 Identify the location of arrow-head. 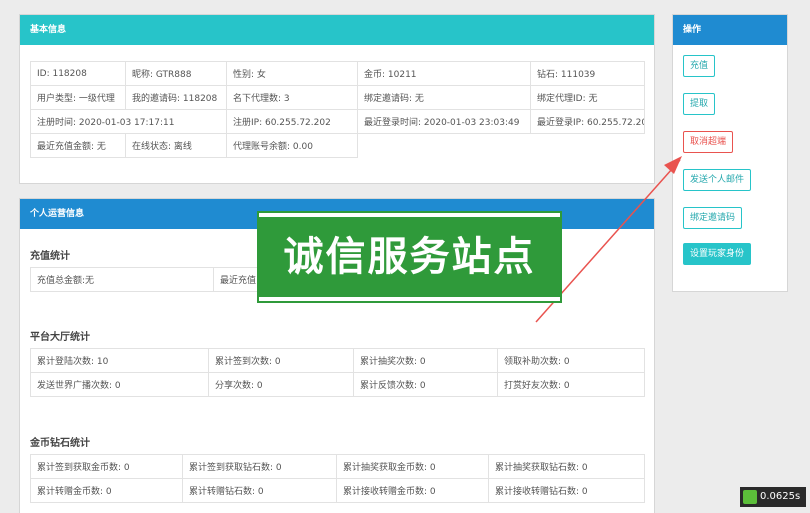
(673, 165).